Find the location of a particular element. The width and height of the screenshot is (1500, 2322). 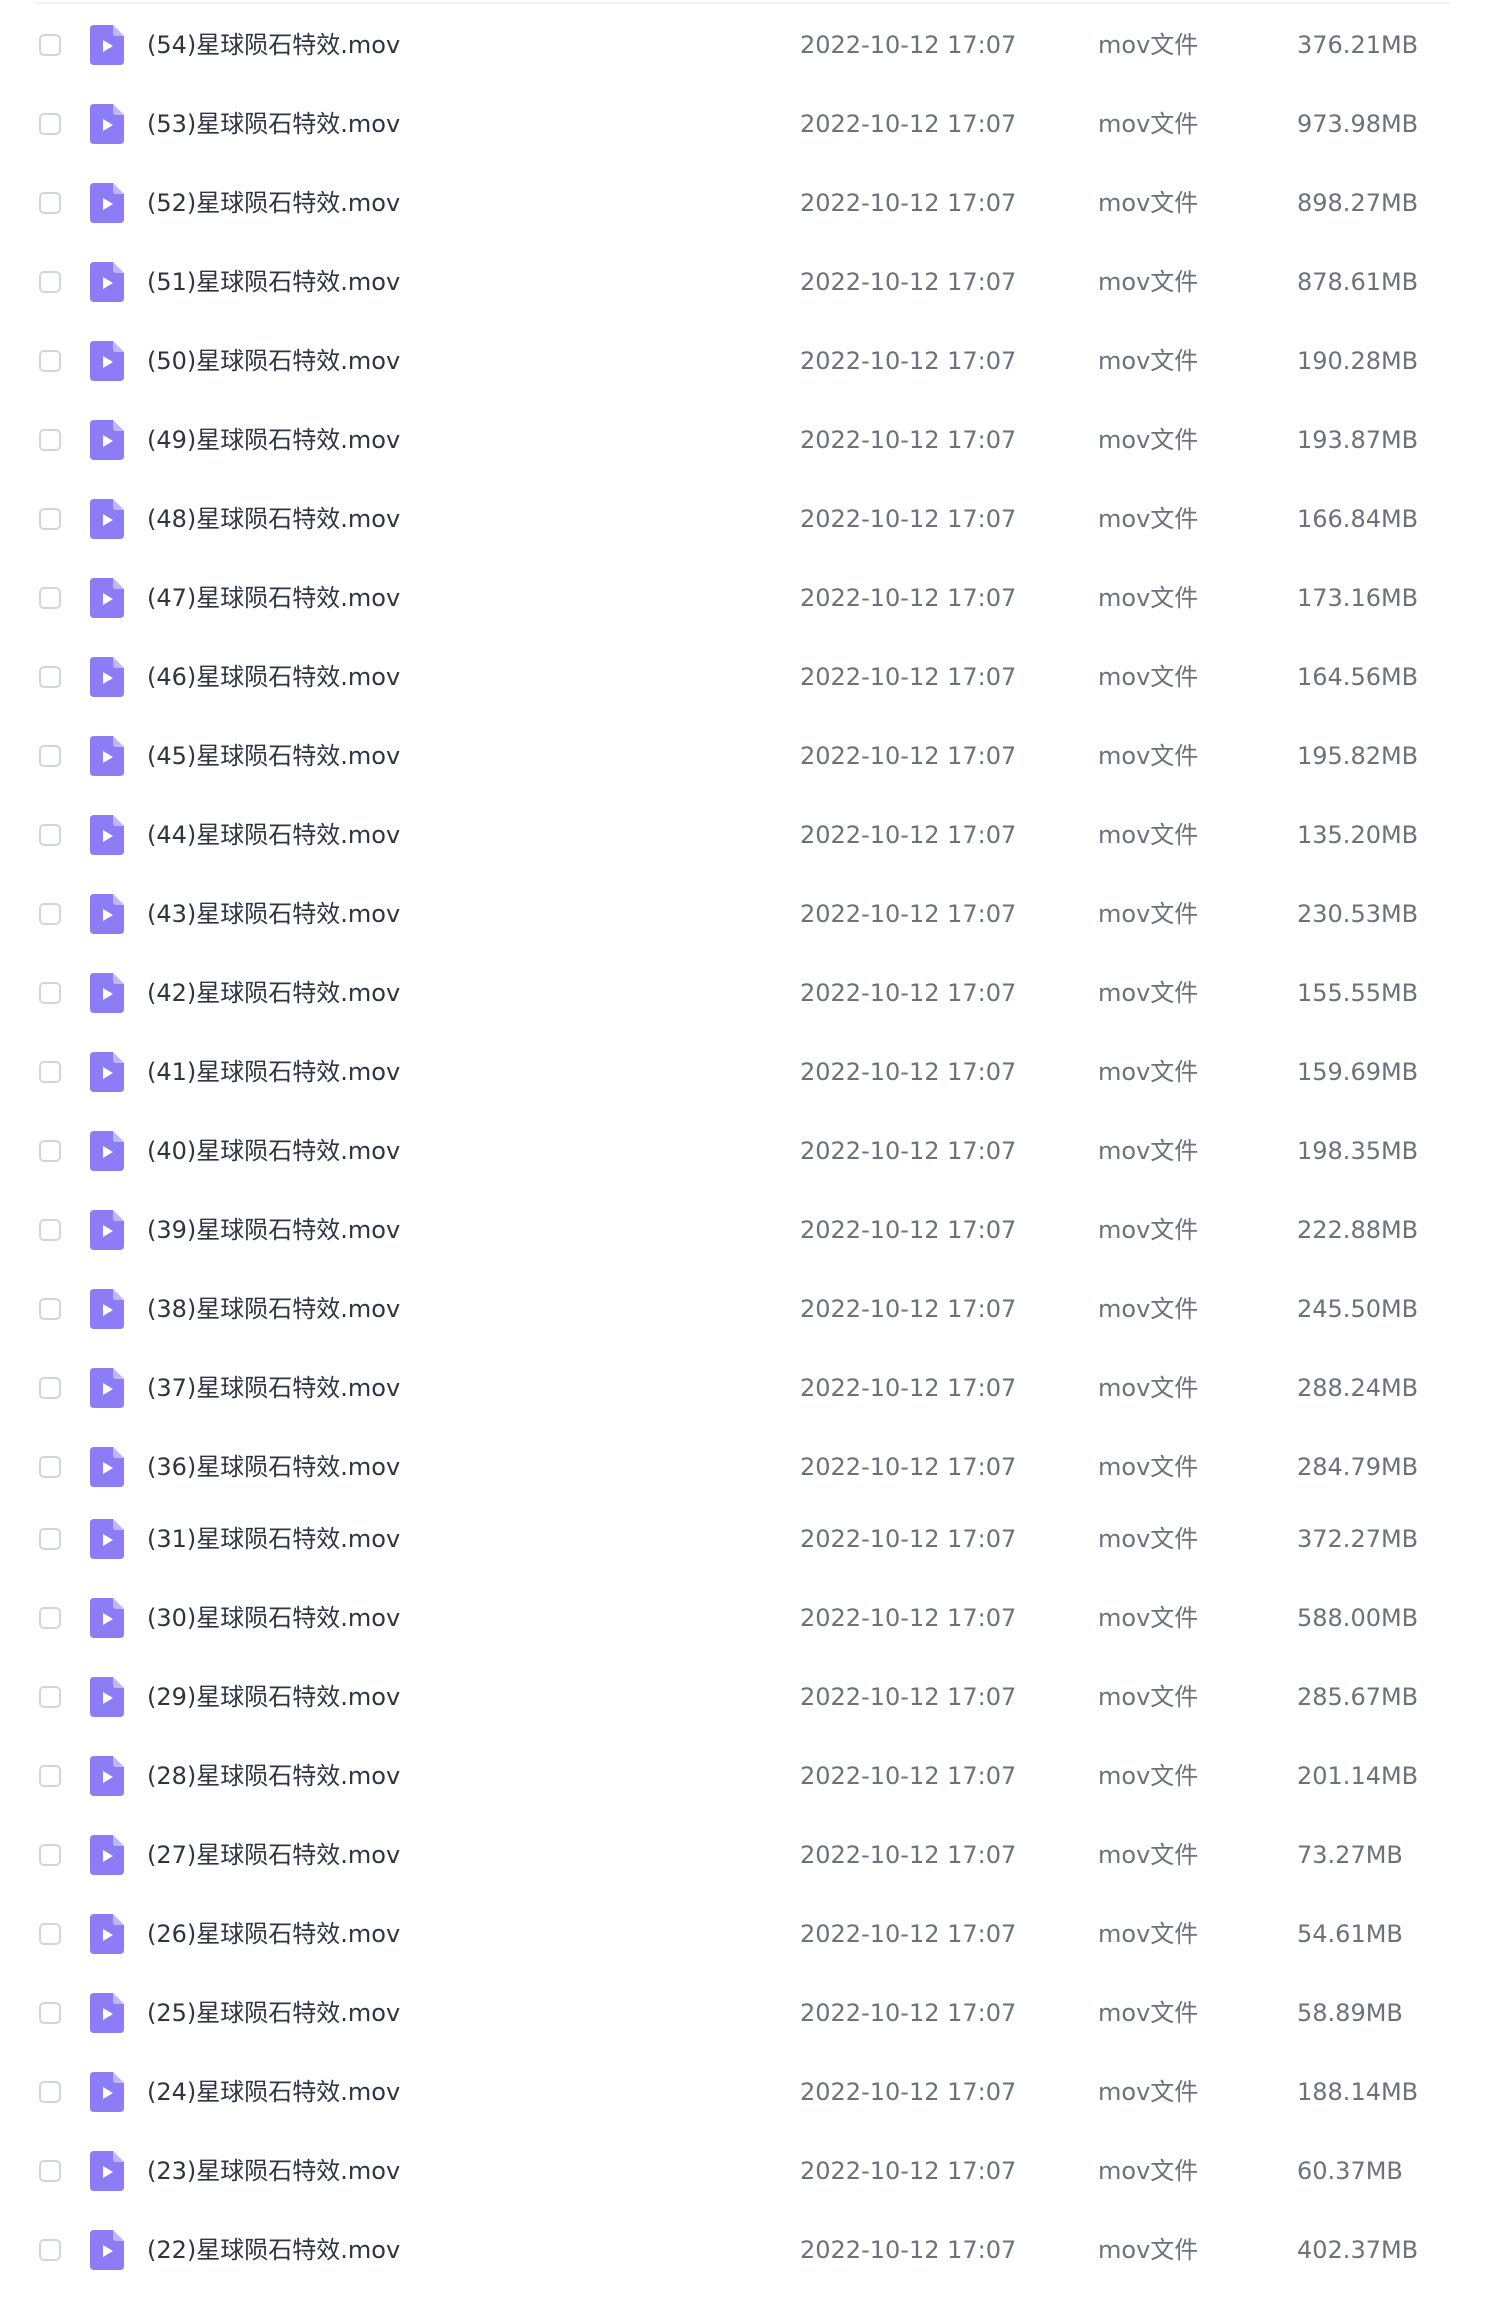

file-name: (26)星球陨石特效.mov is located at coordinates (273, 1934).